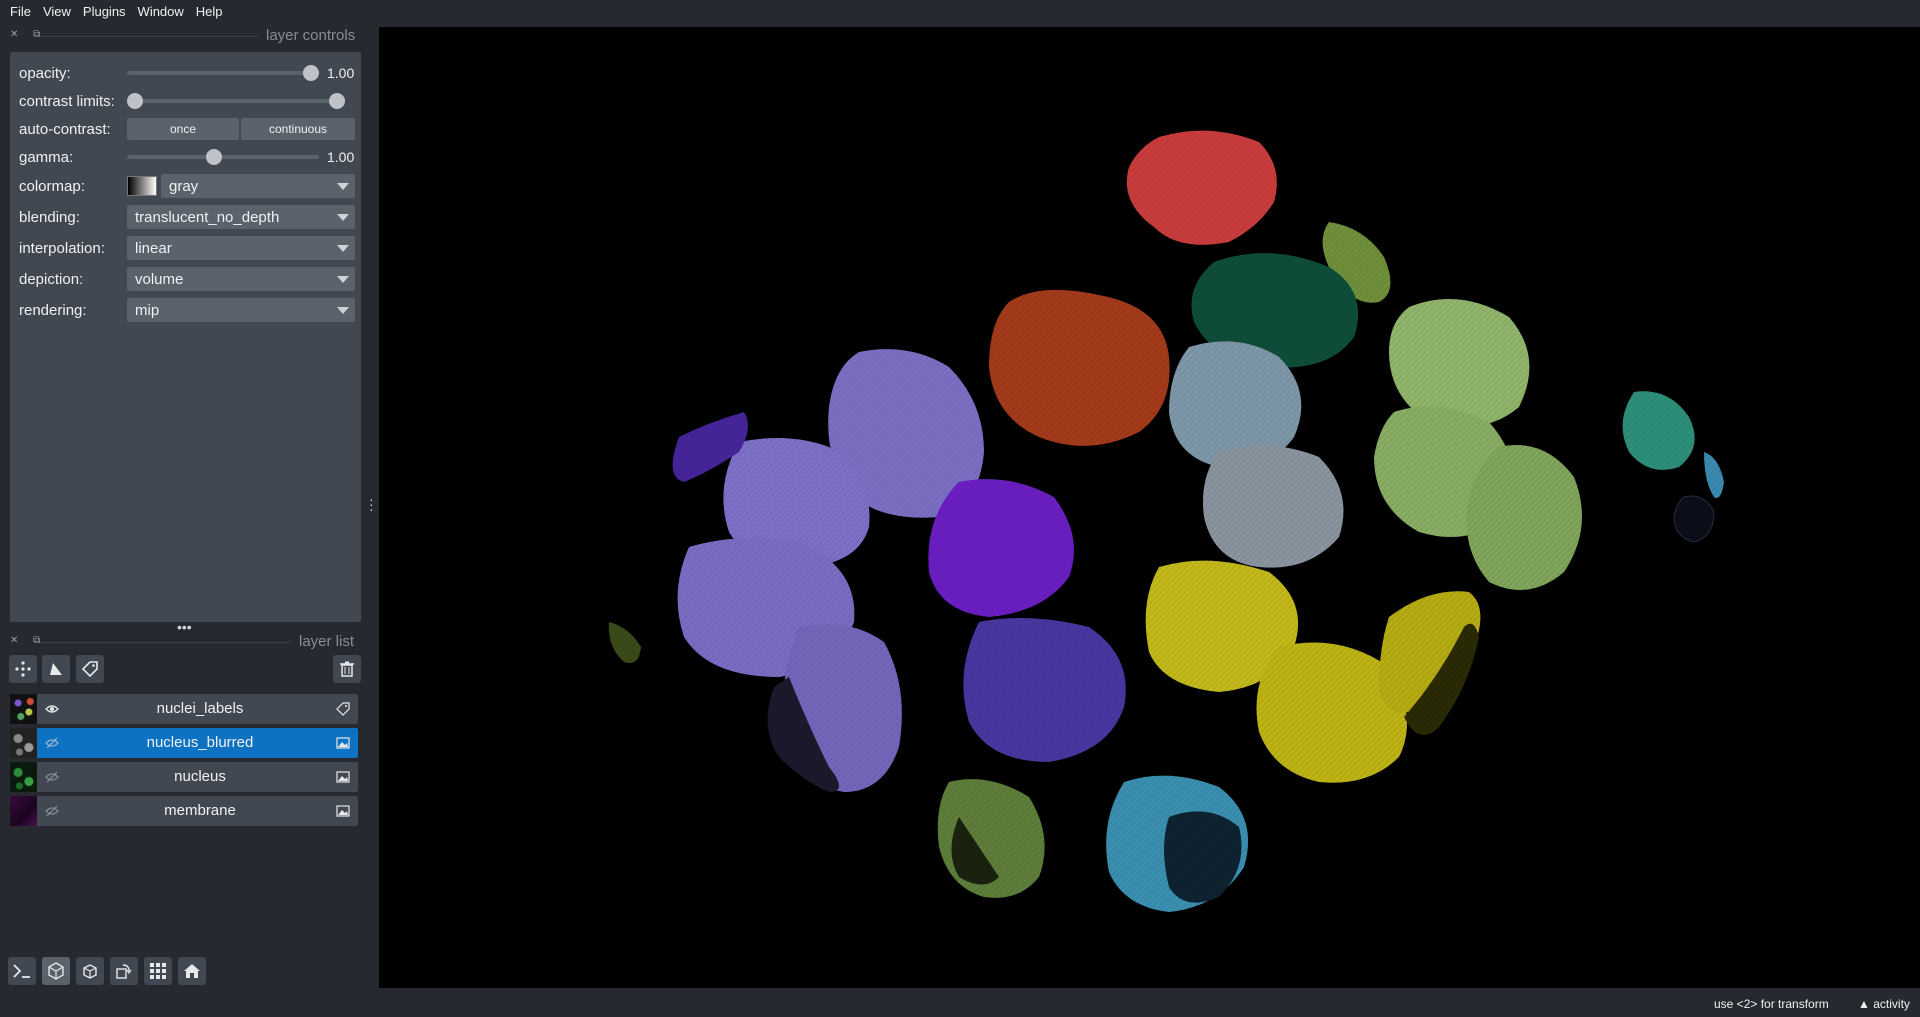  I want to click on terminal-icon, so click(21, 971).